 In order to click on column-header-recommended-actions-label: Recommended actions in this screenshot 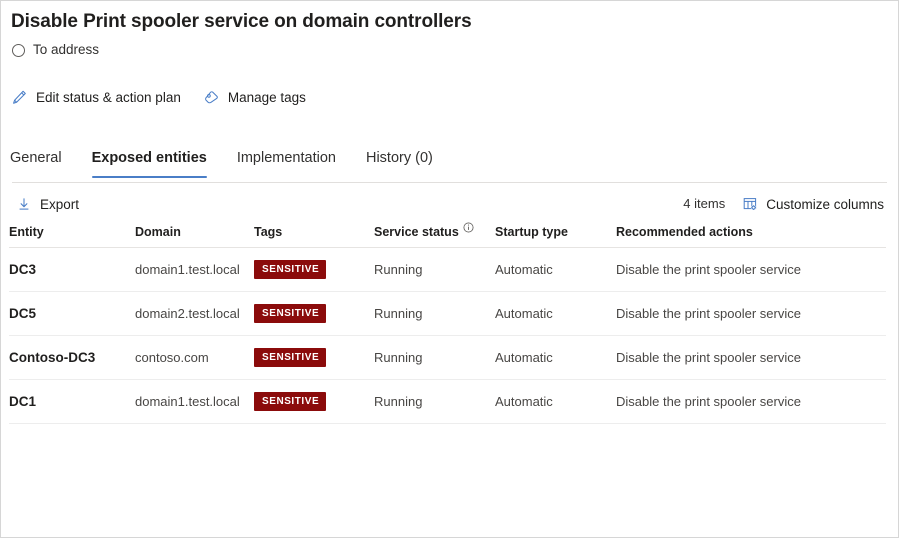, I will do `click(684, 232)`.